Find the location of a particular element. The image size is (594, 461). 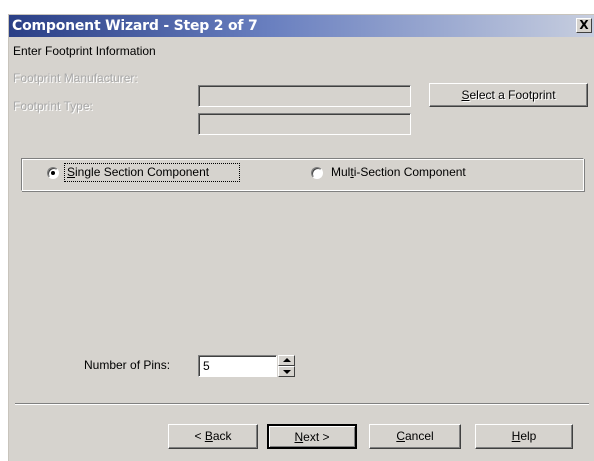

back-rest: ack is located at coordinates (222, 436).